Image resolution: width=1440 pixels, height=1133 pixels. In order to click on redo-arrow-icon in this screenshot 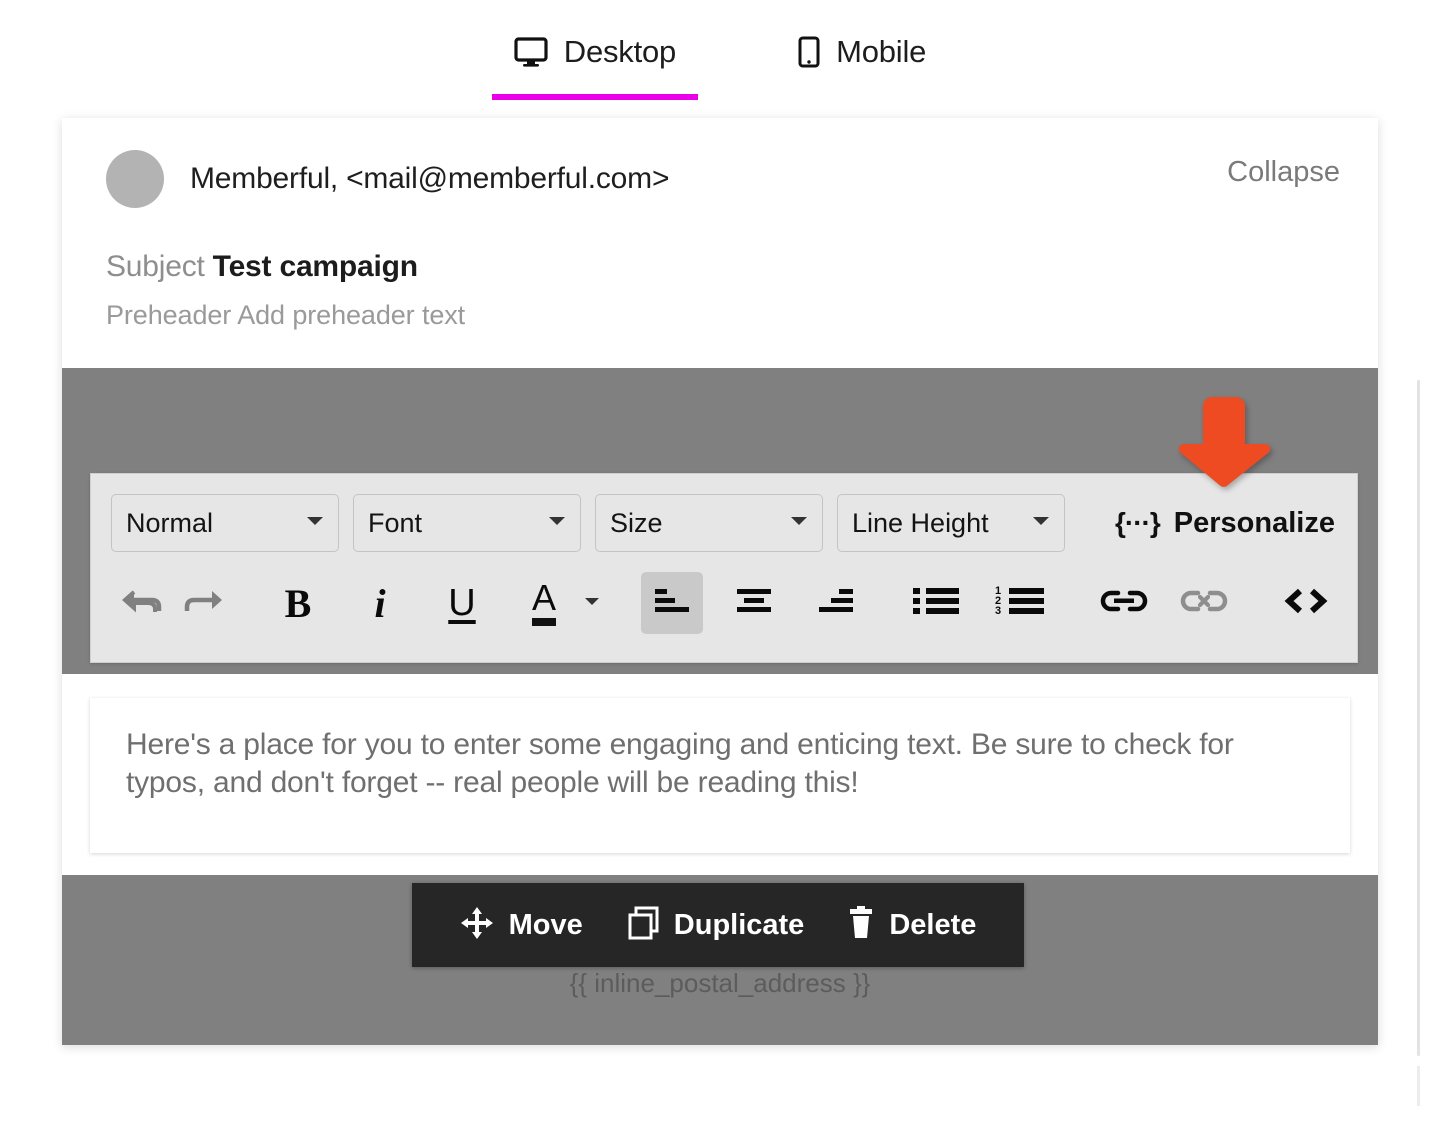, I will do `click(204, 603)`.